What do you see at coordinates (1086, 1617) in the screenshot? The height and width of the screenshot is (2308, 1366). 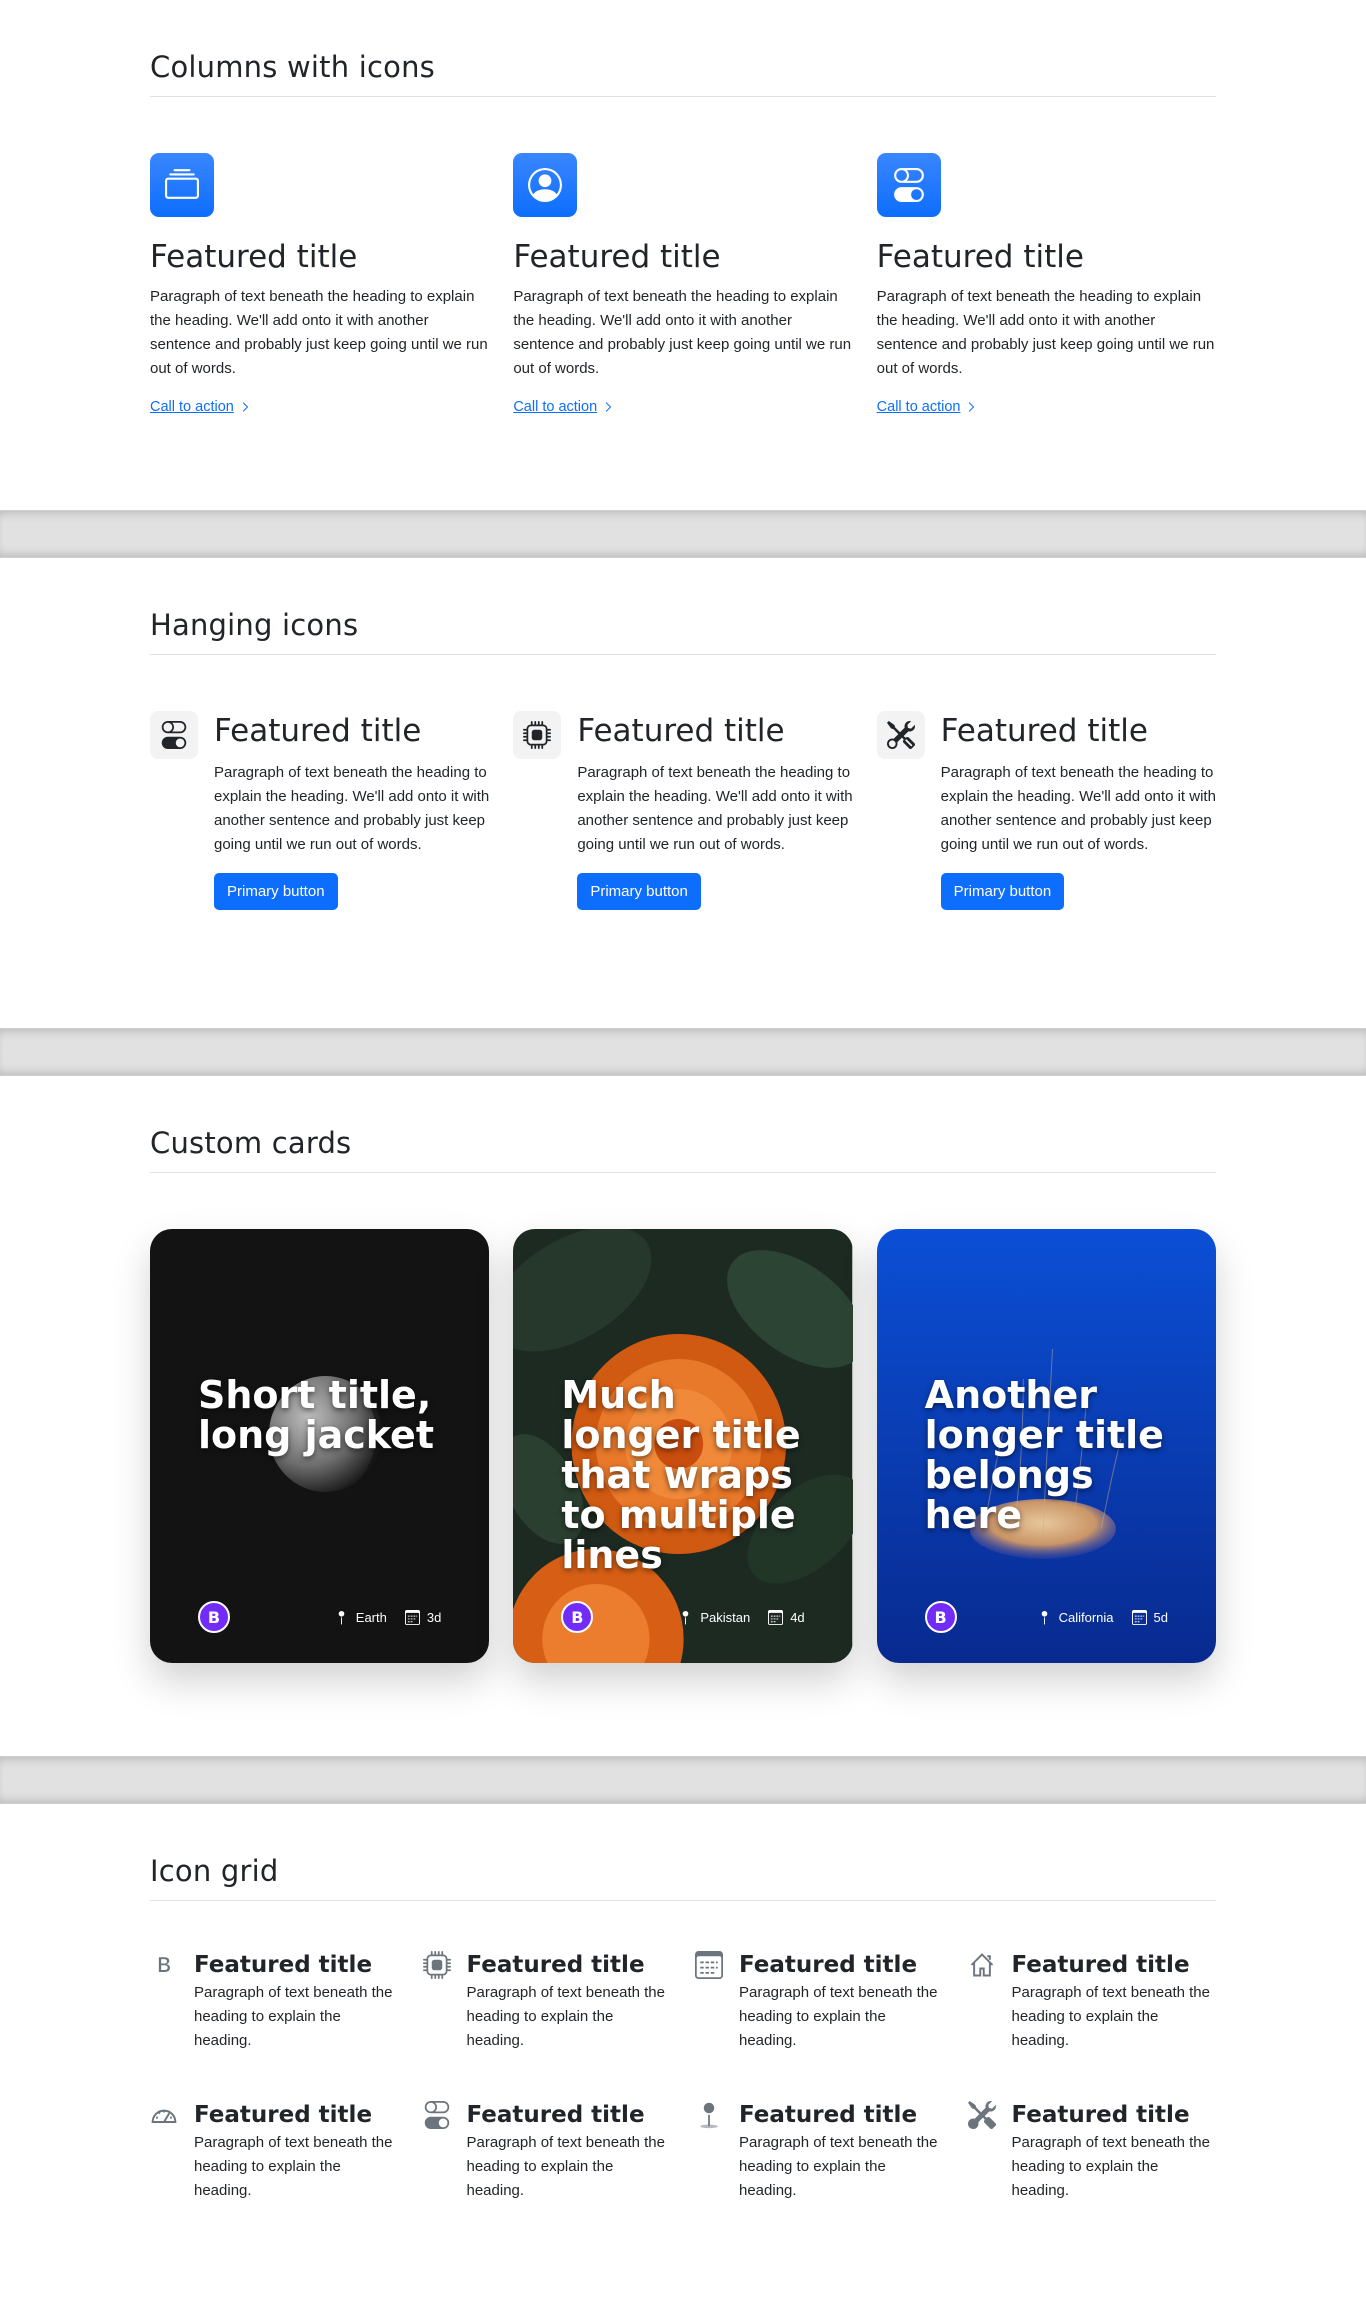 I see `card-location: California` at bounding box center [1086, 1617].